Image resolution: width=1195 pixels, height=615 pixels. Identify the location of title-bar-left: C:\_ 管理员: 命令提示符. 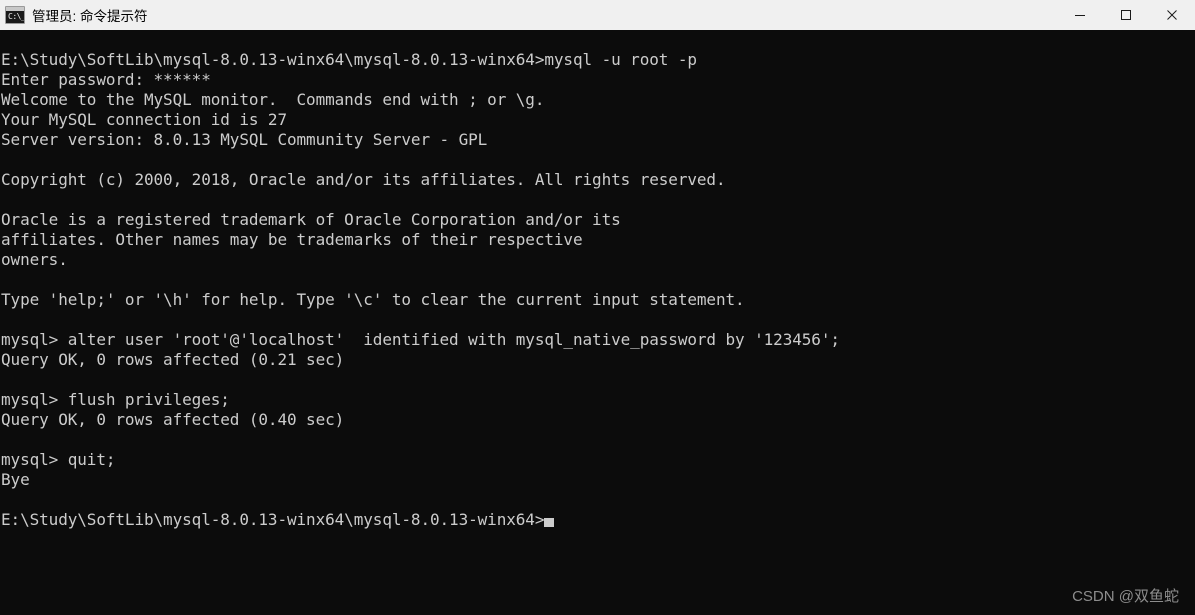
(528, 15).